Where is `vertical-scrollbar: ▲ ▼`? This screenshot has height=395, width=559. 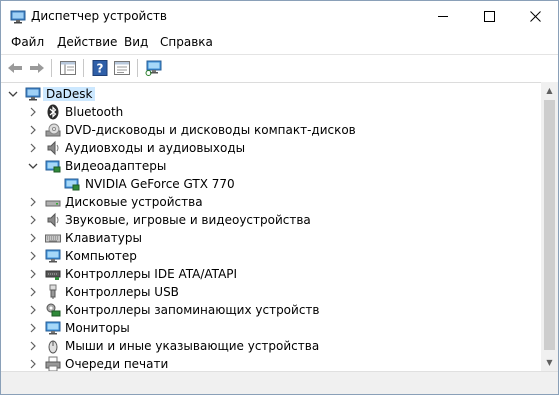
vertical-scrollbar: ▲ ▼ is located at coordinates (549, 226).